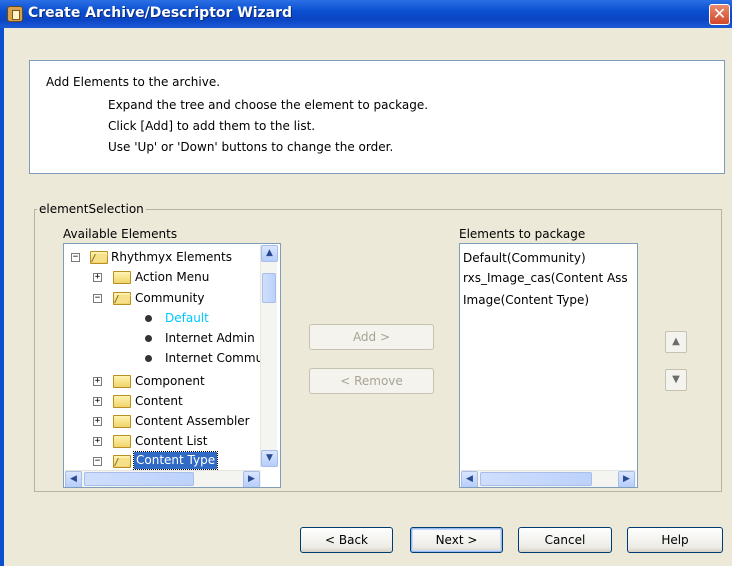 This screenshot has width=732, height=566. I want to click on move-down-icon: ▼, so click(676, 380).